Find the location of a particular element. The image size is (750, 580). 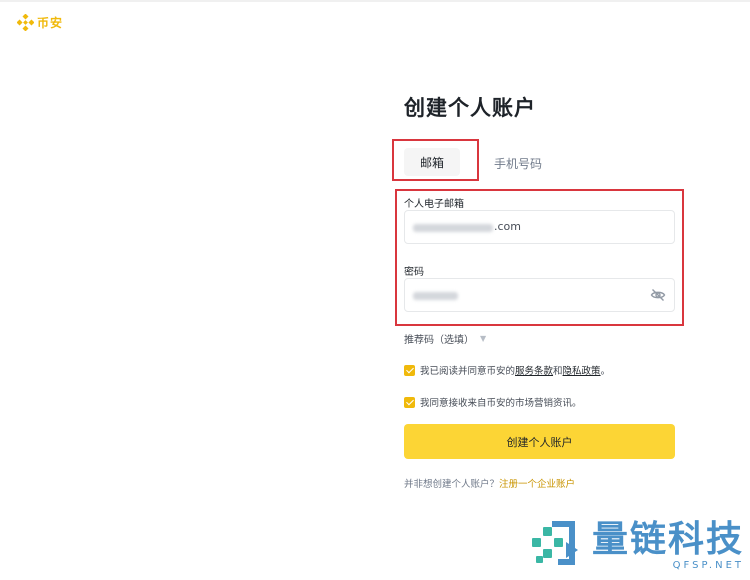

watermark: 量链科技 QFSP.NET is located at coordinates (636, 546).